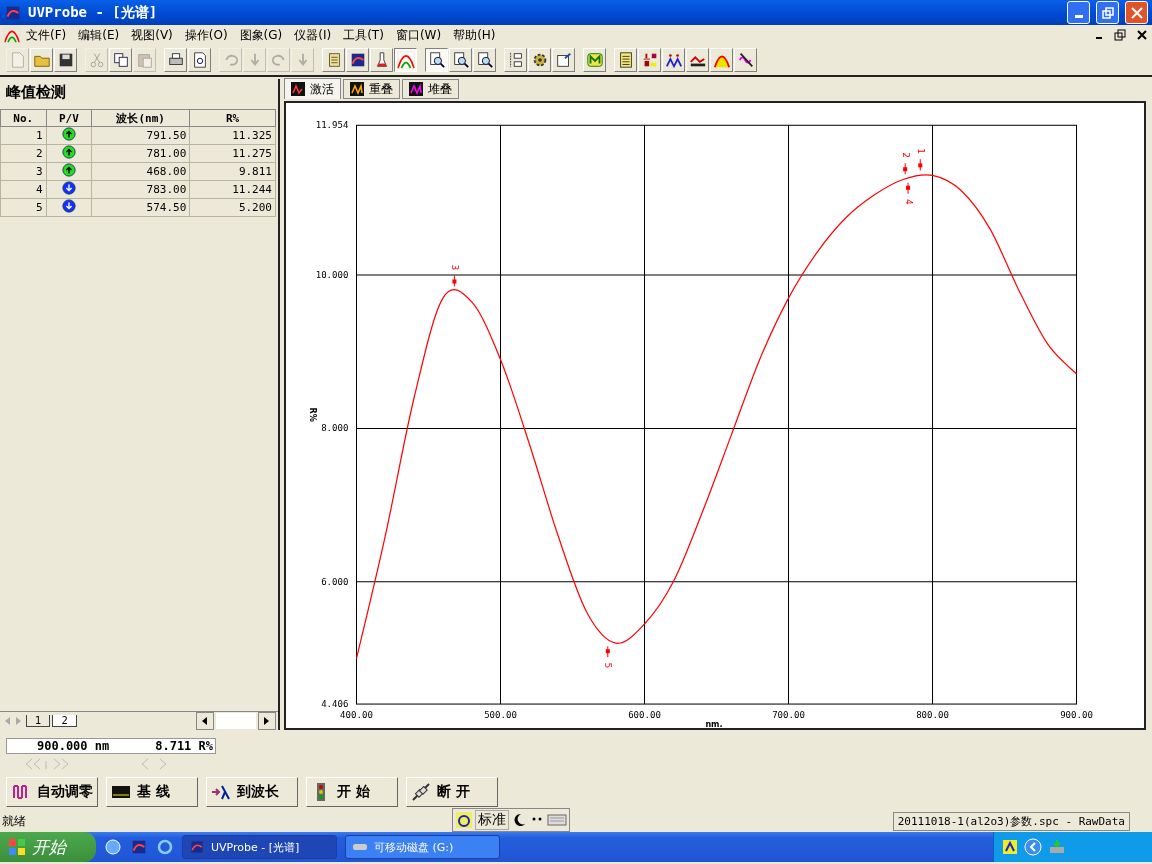 The width and height of the screenshot is (1152, 864). What do you see at coordinates (363, 35) in the screenshot?
I see `menu-item: 工具(T)` at bounding box center [363, 35].